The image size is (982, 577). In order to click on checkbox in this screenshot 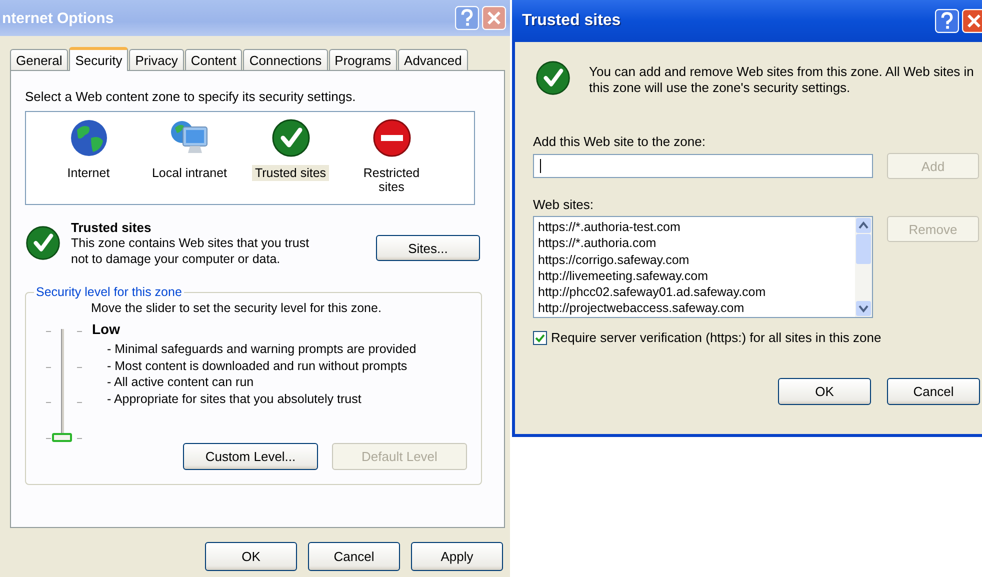, I will do `click(540, 337)`.